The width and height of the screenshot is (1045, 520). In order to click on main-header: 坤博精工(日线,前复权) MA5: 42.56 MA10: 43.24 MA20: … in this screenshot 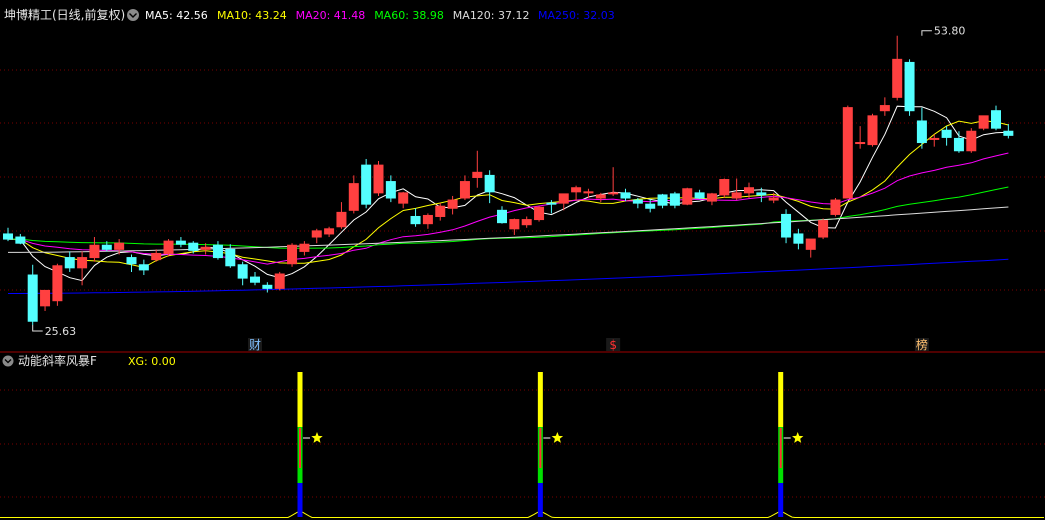, I will do `click(309, 14)`.